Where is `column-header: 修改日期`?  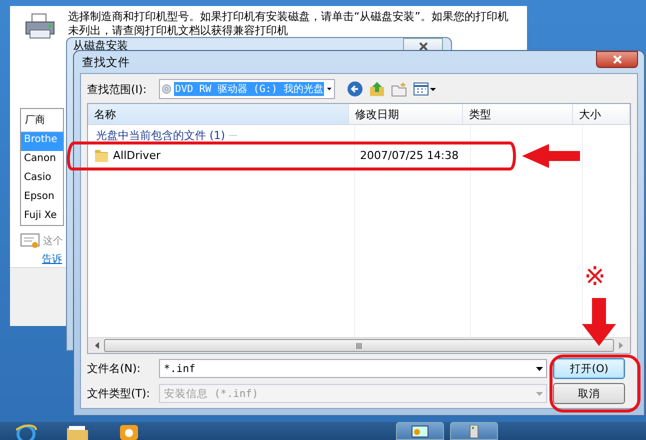
column-header: 修改日期 is located at coordinates (405, 114).